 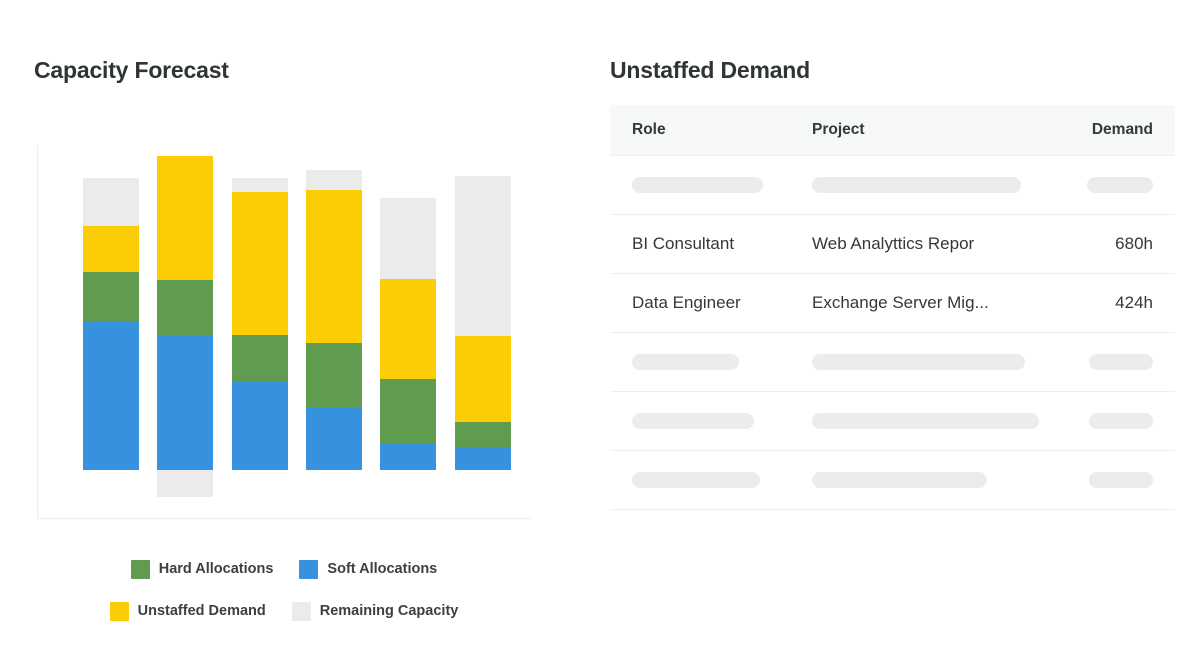 What do you see at coordinates (722, 130) in the screenshot?
I see `column-header-role: Role` at bounding box center [722, 130].